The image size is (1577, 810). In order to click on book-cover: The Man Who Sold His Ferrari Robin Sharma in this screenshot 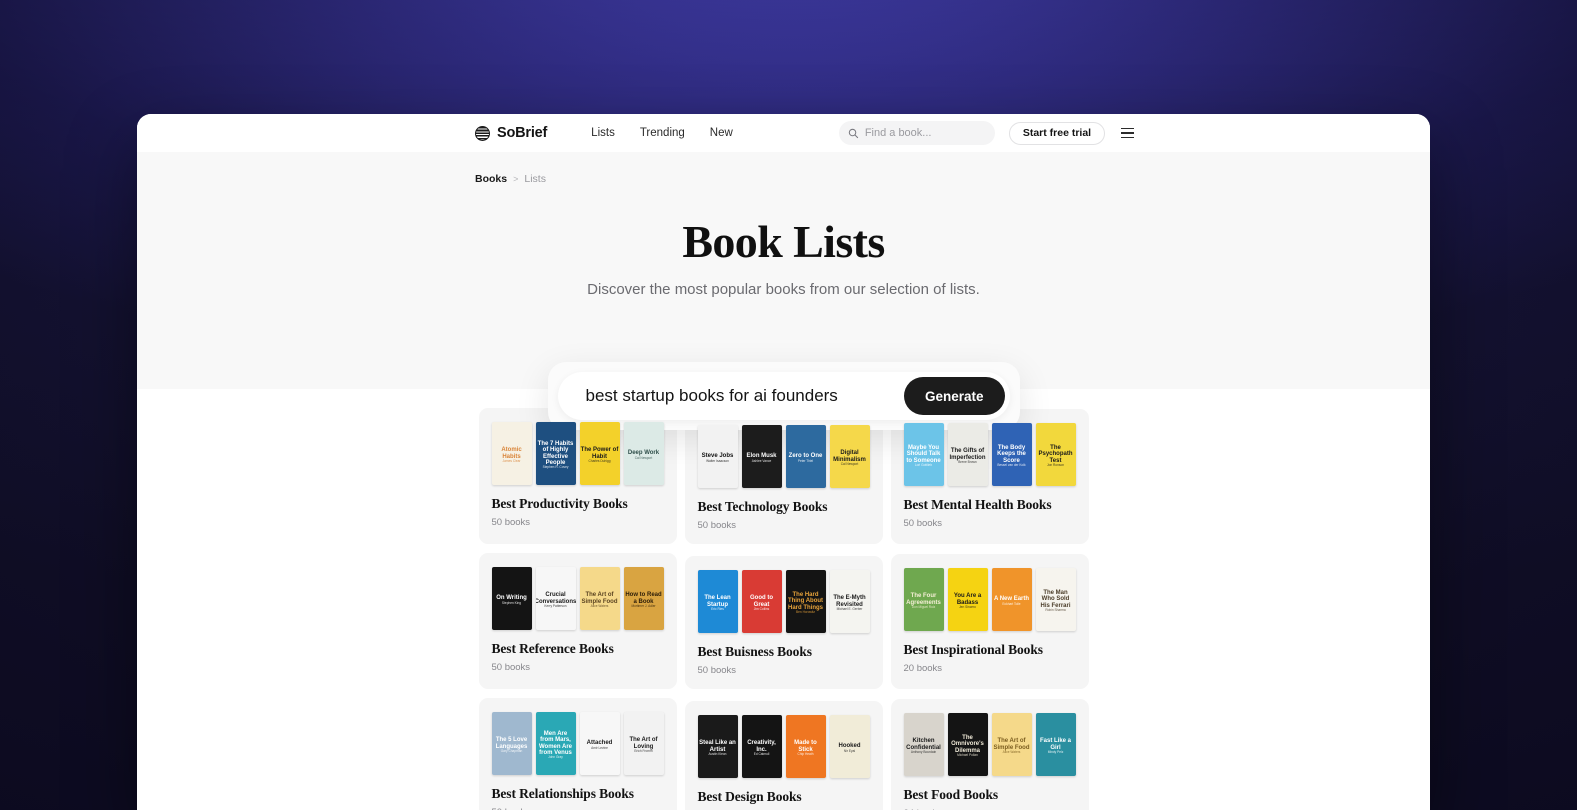, I will do `click(1055, 599)`.